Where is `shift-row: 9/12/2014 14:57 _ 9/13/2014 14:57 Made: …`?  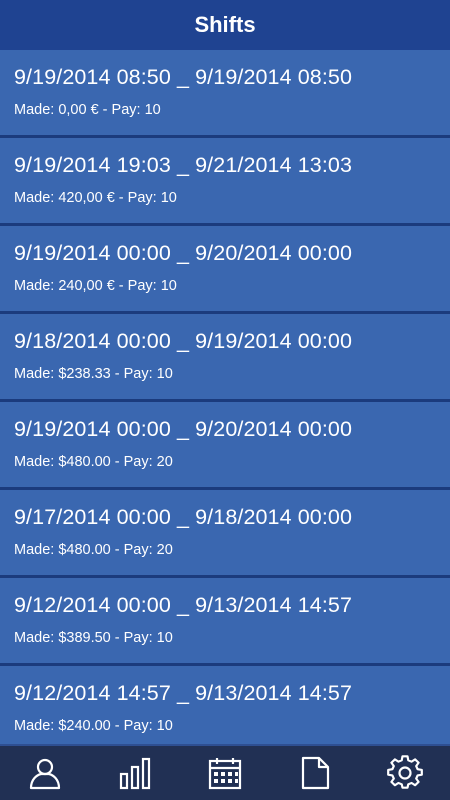 shift-row: 9/12/2014 14:57 _ 9/13/2014 14:57 Made: … is located at coordinates (225, 705).